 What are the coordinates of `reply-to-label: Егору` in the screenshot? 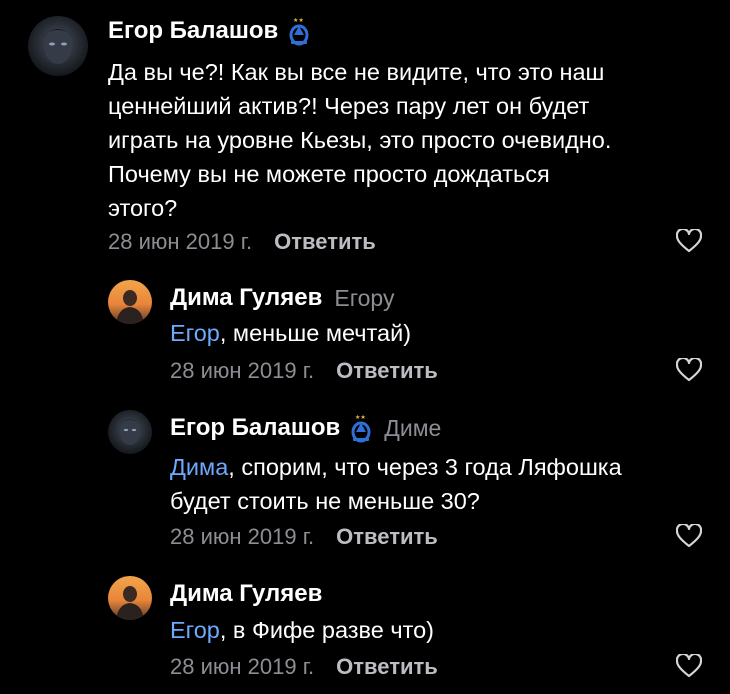 It's located at (364, 298).